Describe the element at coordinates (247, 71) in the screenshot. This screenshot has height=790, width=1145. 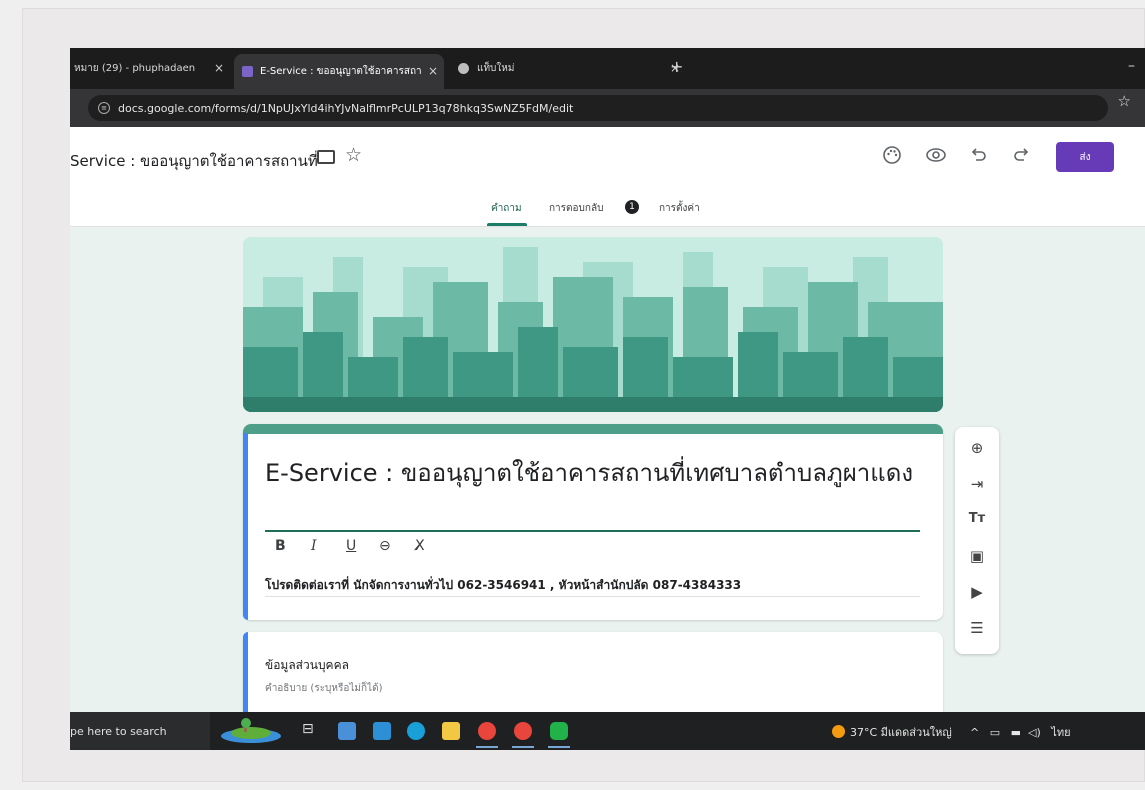
I see `forms-icon` at that location.